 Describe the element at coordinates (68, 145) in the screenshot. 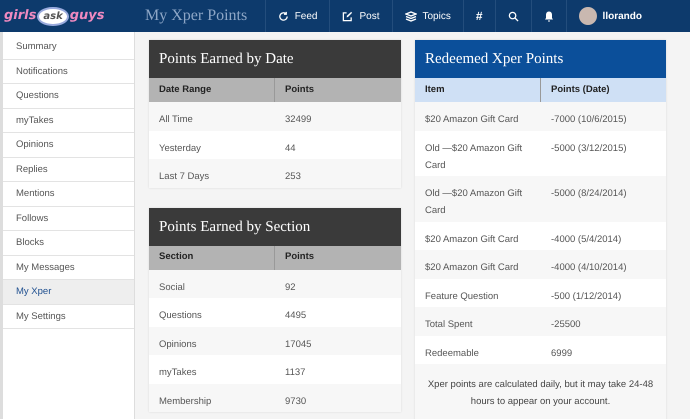

I see `sidebar-item: Opinions` at that location.